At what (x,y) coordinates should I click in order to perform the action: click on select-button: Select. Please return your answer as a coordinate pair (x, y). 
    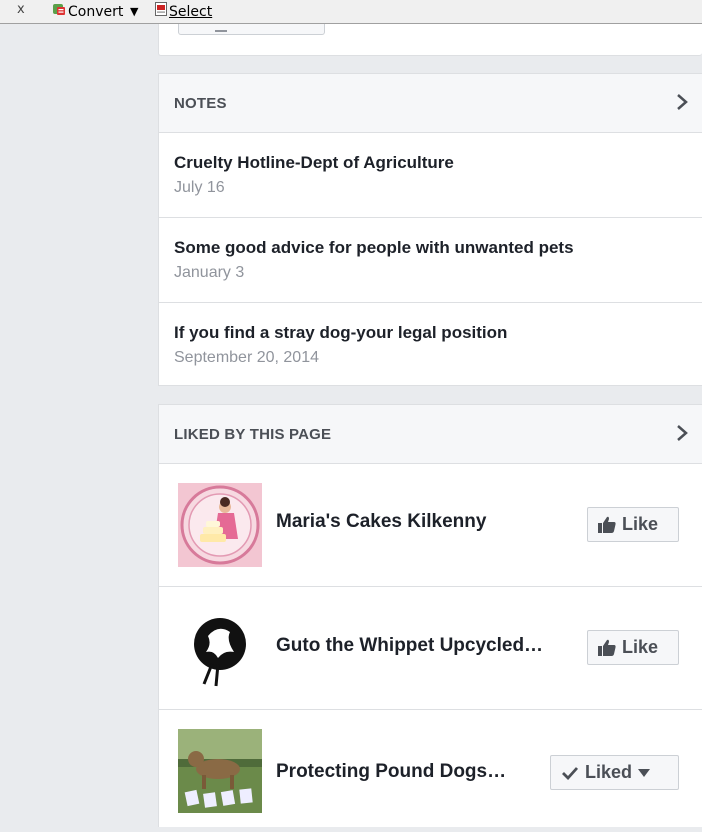
    Looking at the image, I should click on (190, 12).